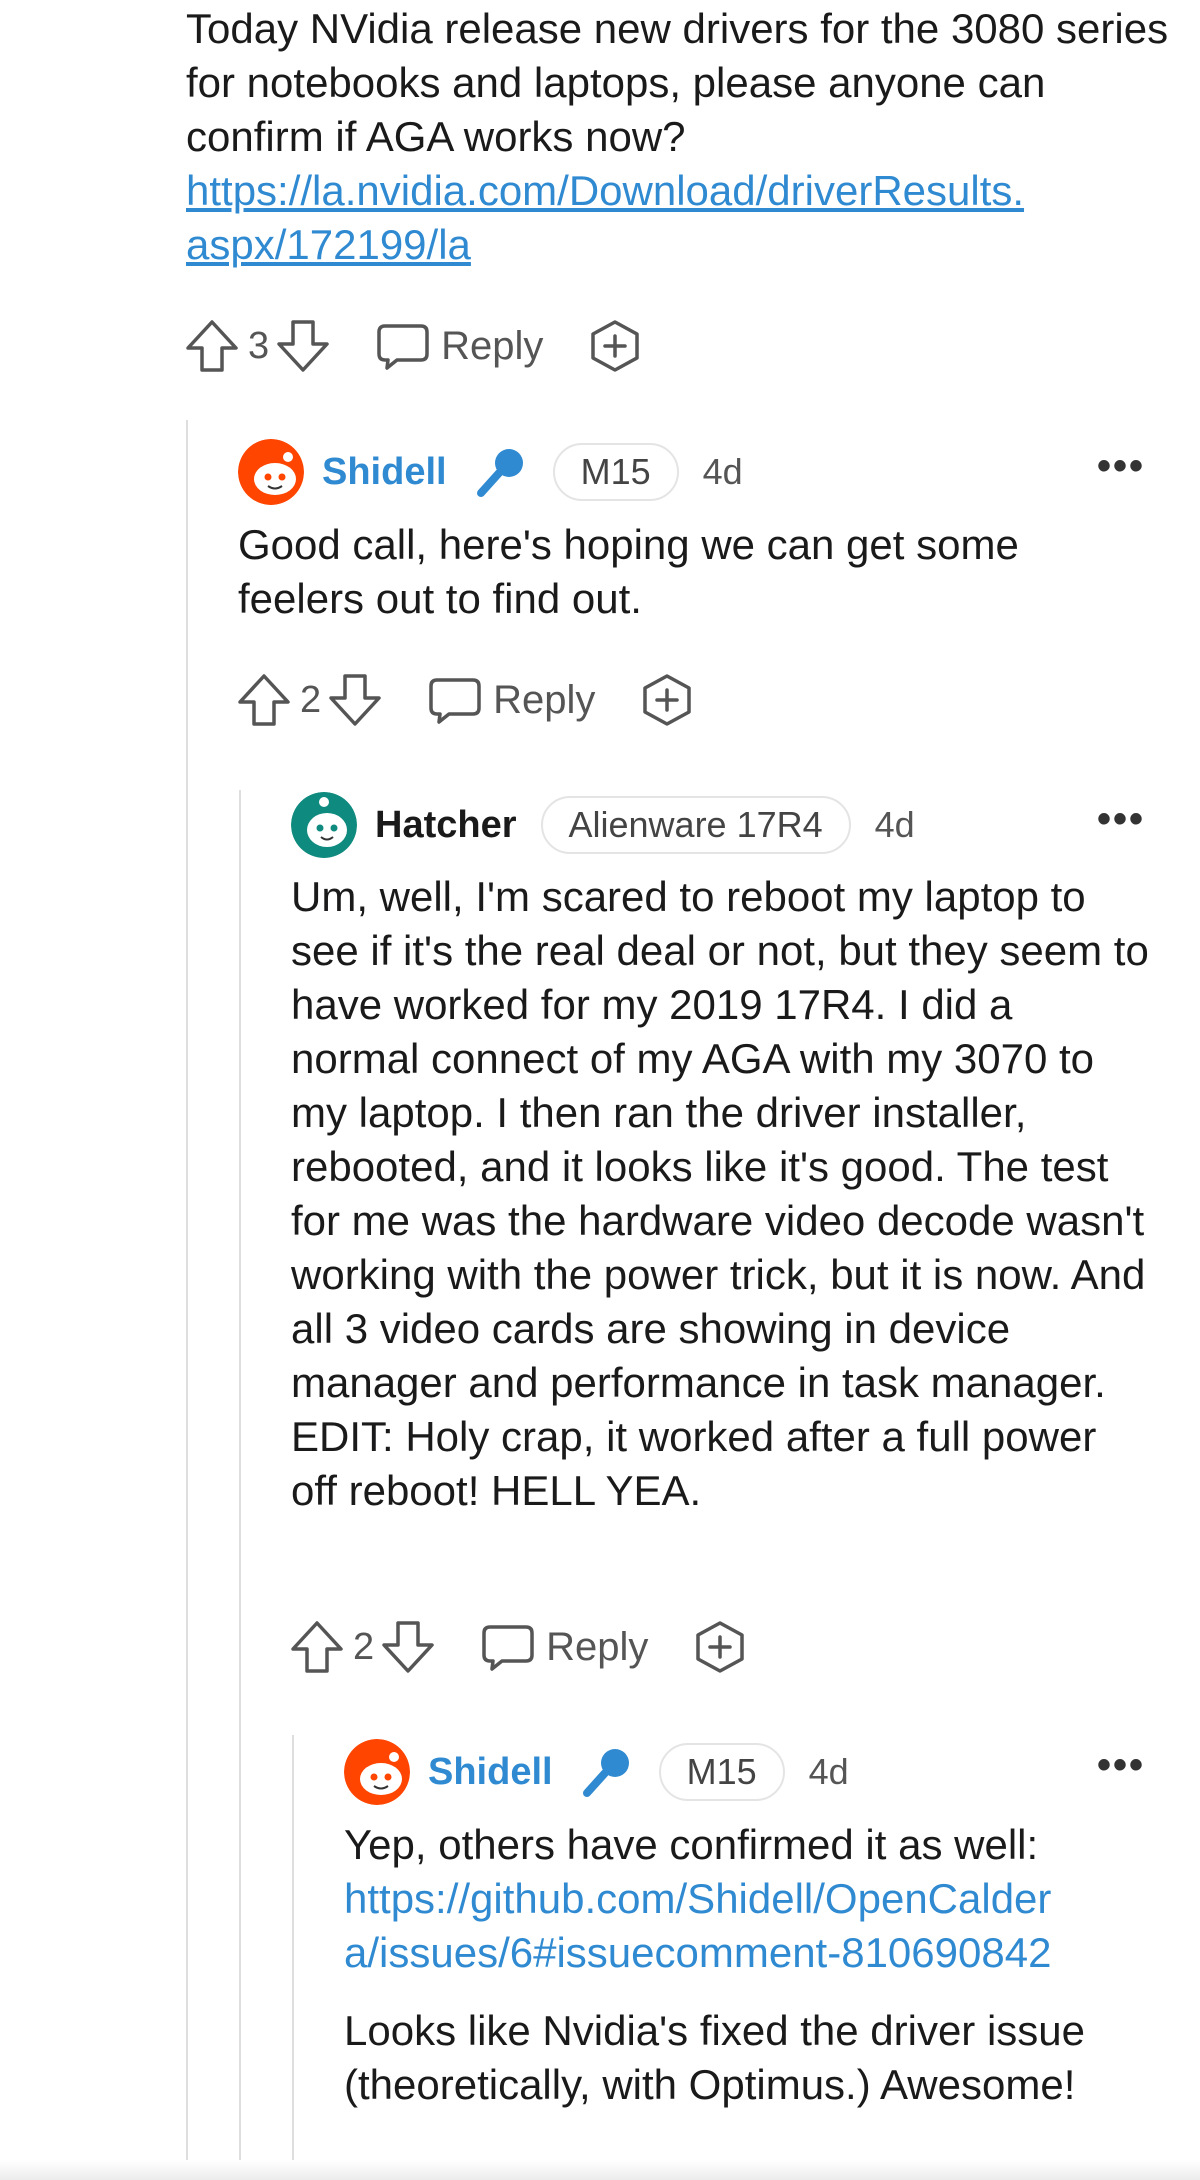 Image resolution: width=1200 pixels, height=2180 pixels. I want to click on reply1-actions: 2 Reply, so click(465, 700).